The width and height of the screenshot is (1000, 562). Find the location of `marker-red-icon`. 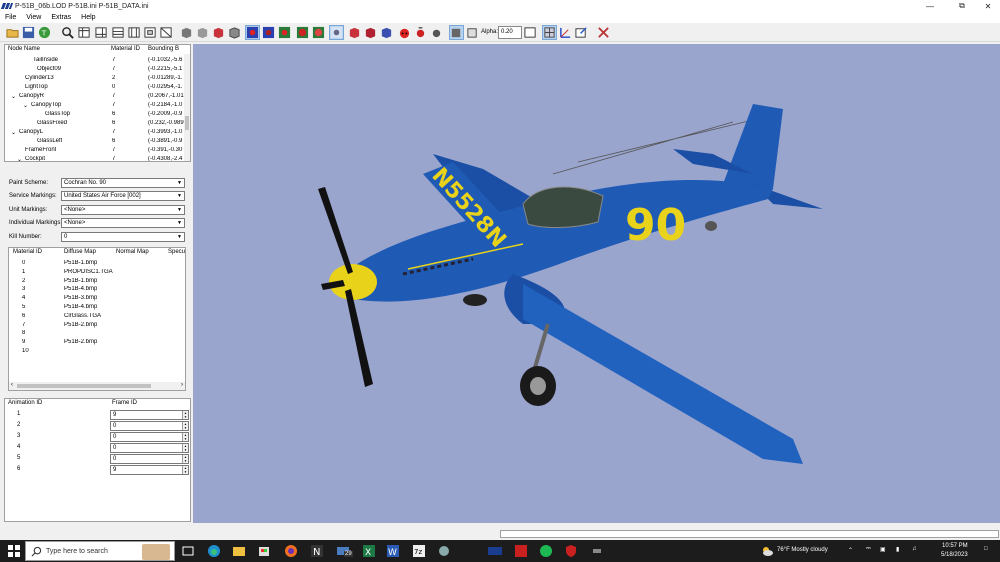

marker-red-icon is located at coordinates (420, 32).